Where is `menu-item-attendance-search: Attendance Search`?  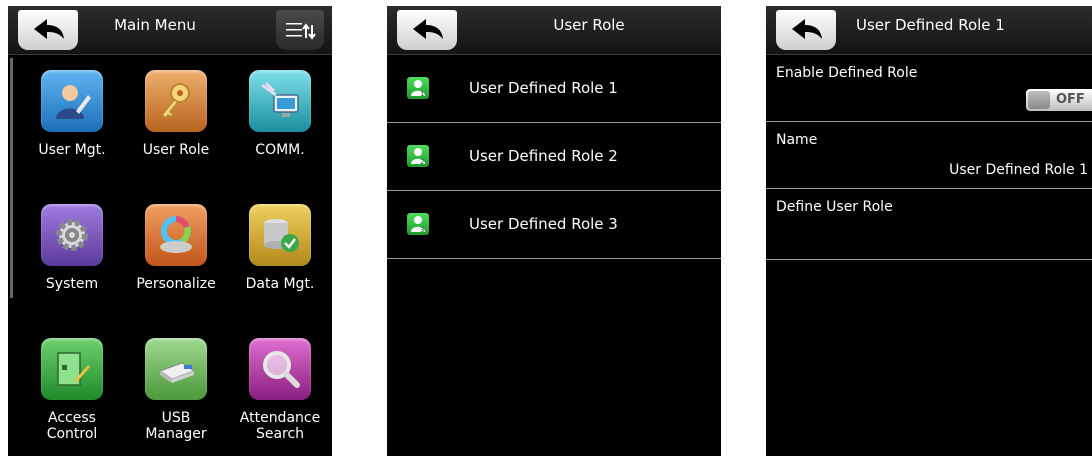
menu-item-attendance-search: Attendance Search is located at coordinates (280, 390).